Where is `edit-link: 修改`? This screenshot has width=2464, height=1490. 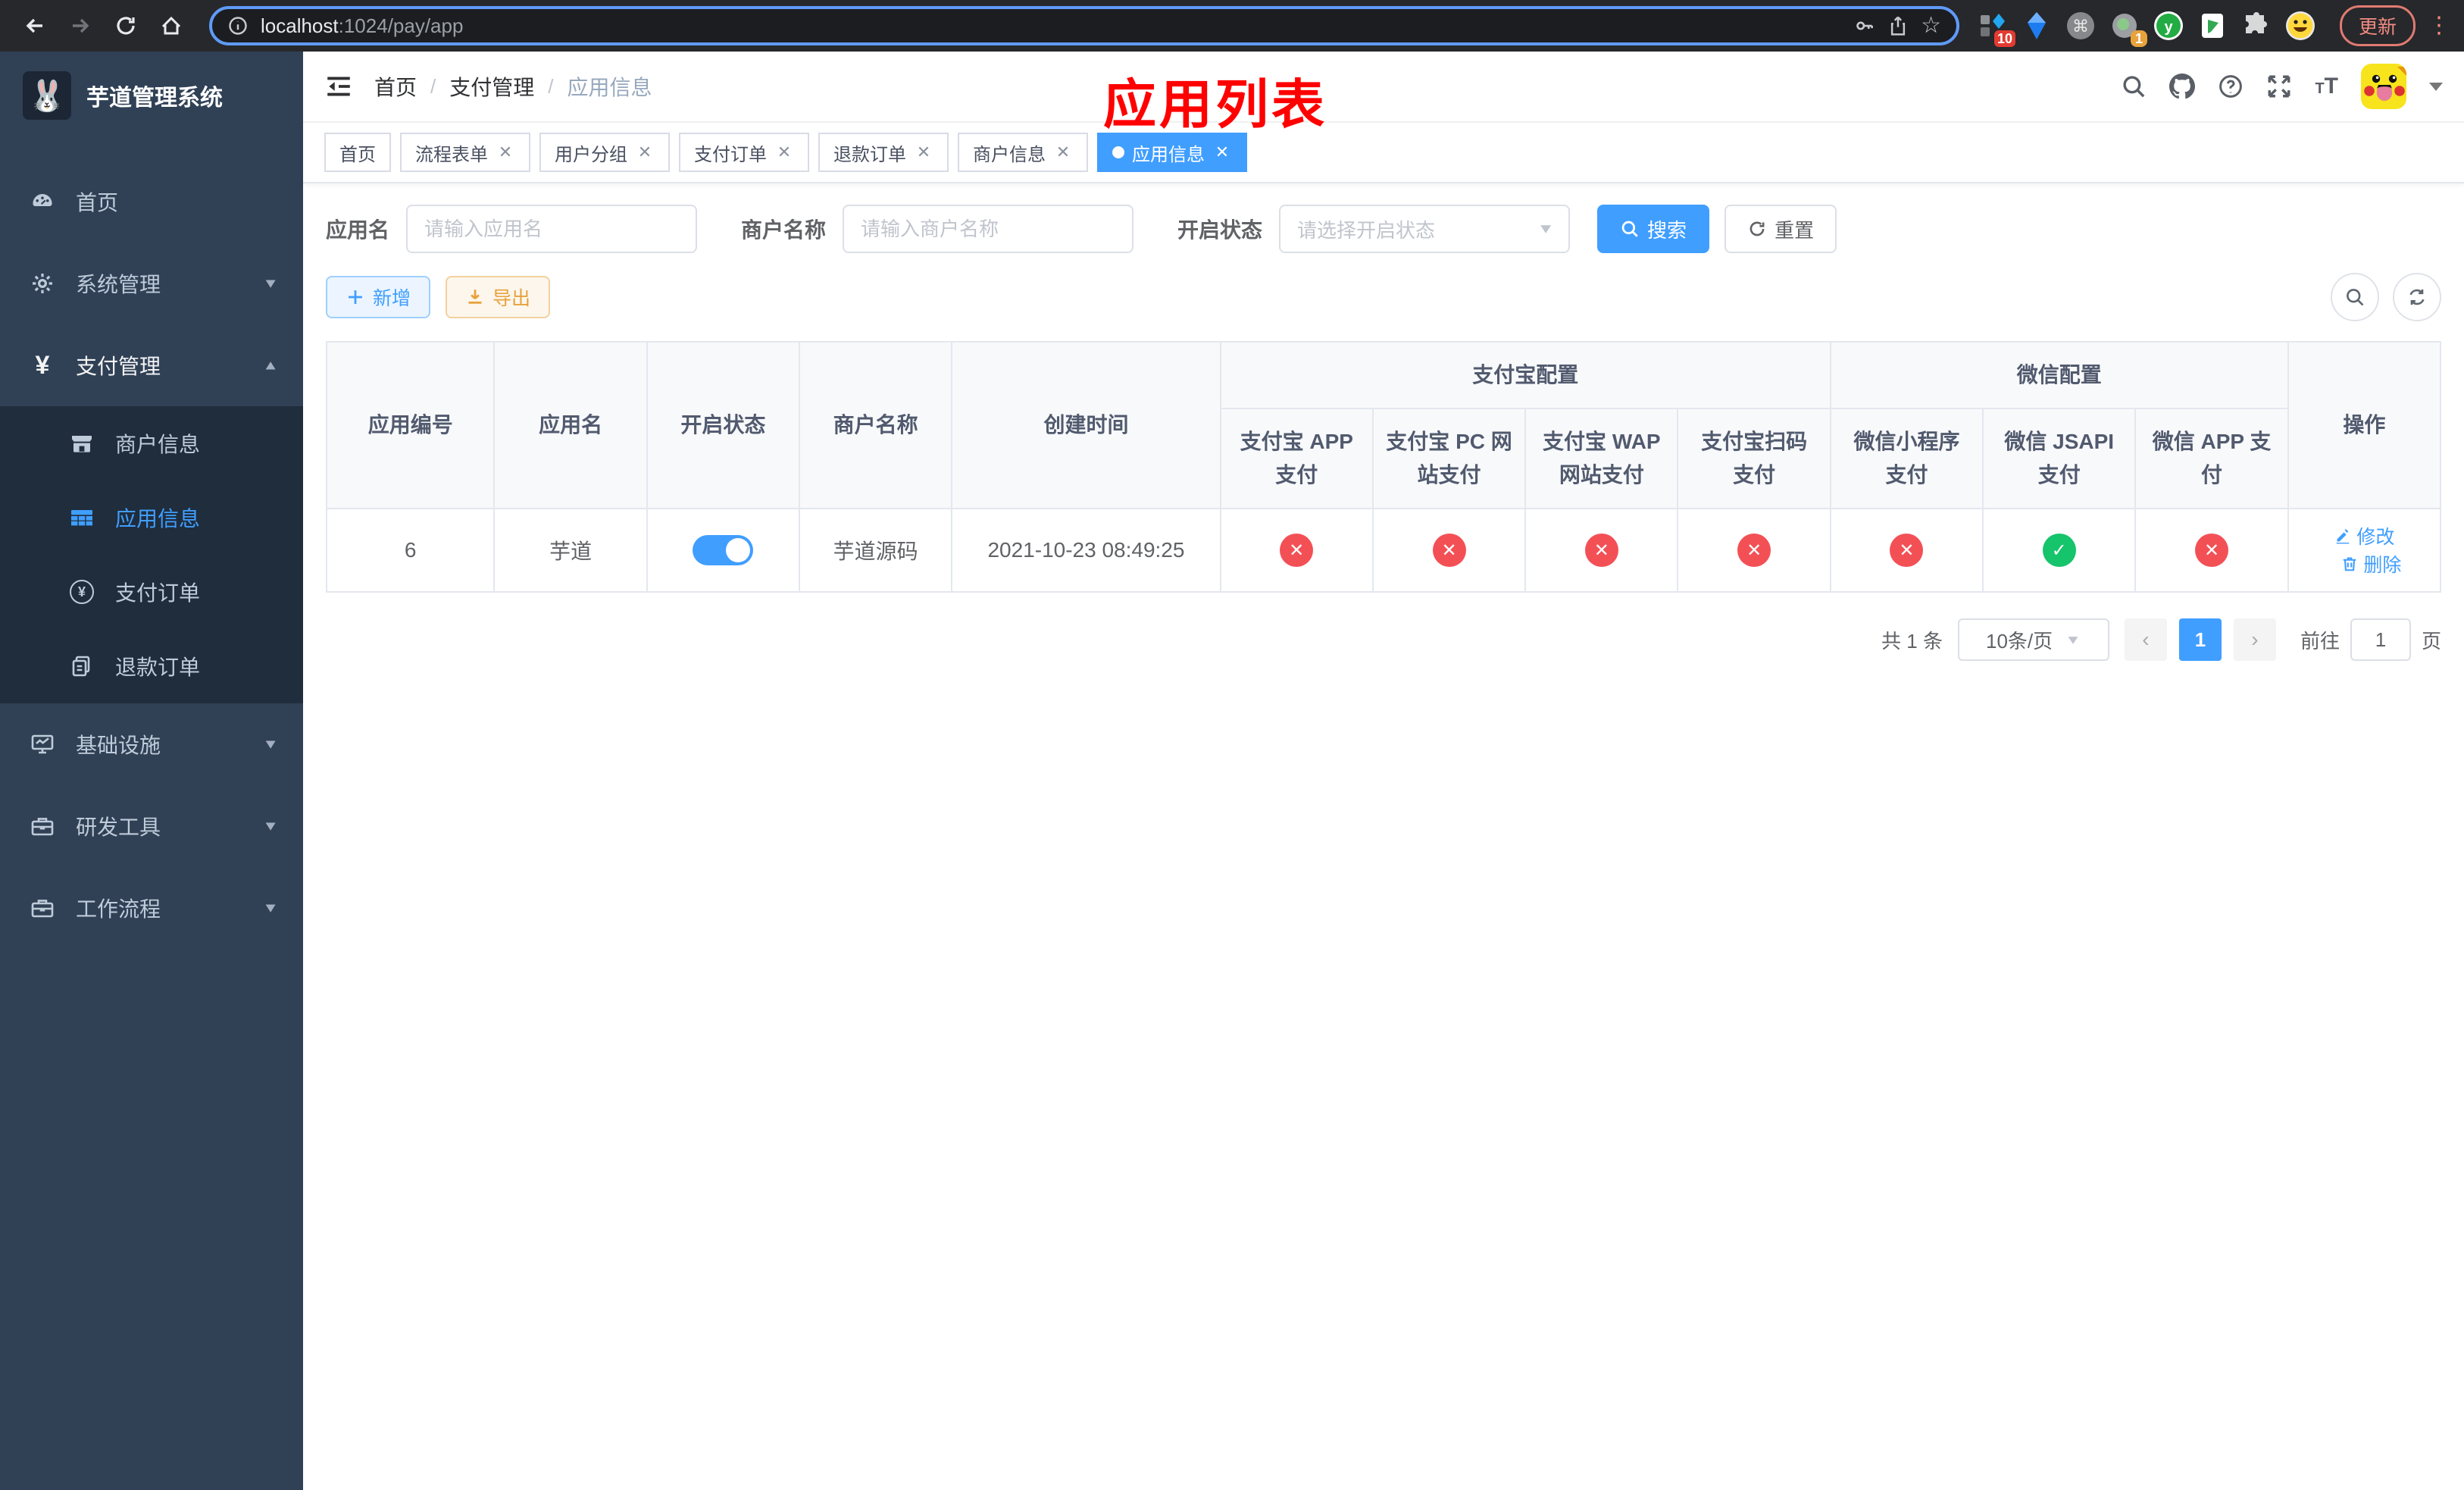 edit-link: 修改 is located at coordinates (2364, 535).